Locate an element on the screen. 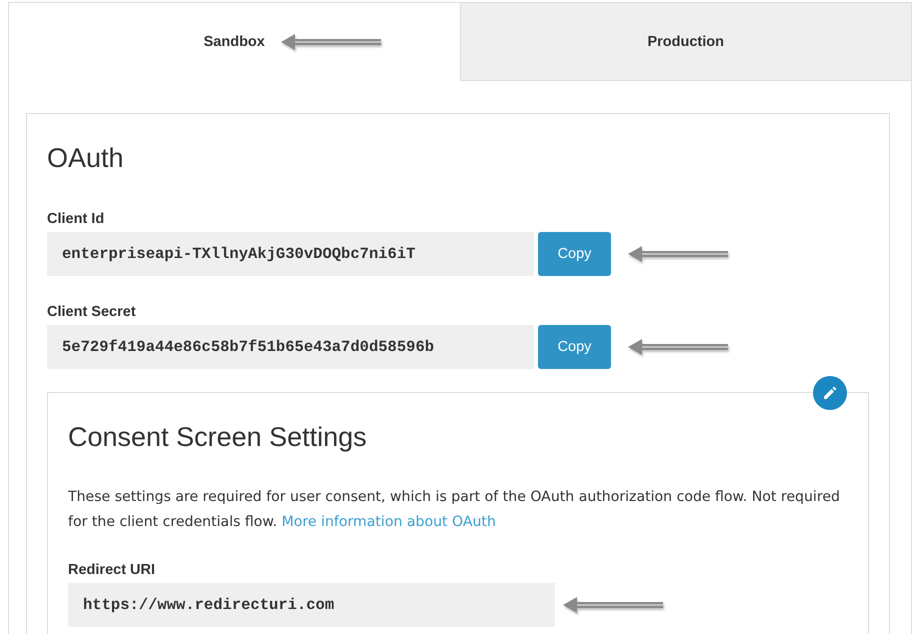 This screenshot has width=917, height=634. edit-button is located at coordinates (830, 393).